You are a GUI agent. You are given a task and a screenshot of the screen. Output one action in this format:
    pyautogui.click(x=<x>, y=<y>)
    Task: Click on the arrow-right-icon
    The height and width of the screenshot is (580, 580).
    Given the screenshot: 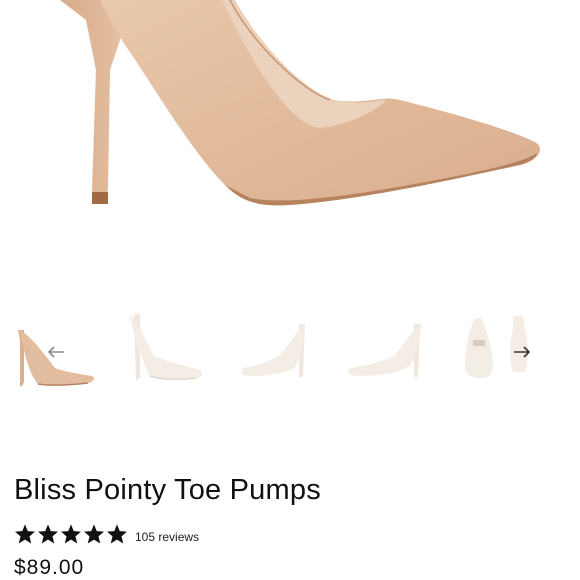 What is the action you would take?
    pyautogui.click(x=522, y=352)
    